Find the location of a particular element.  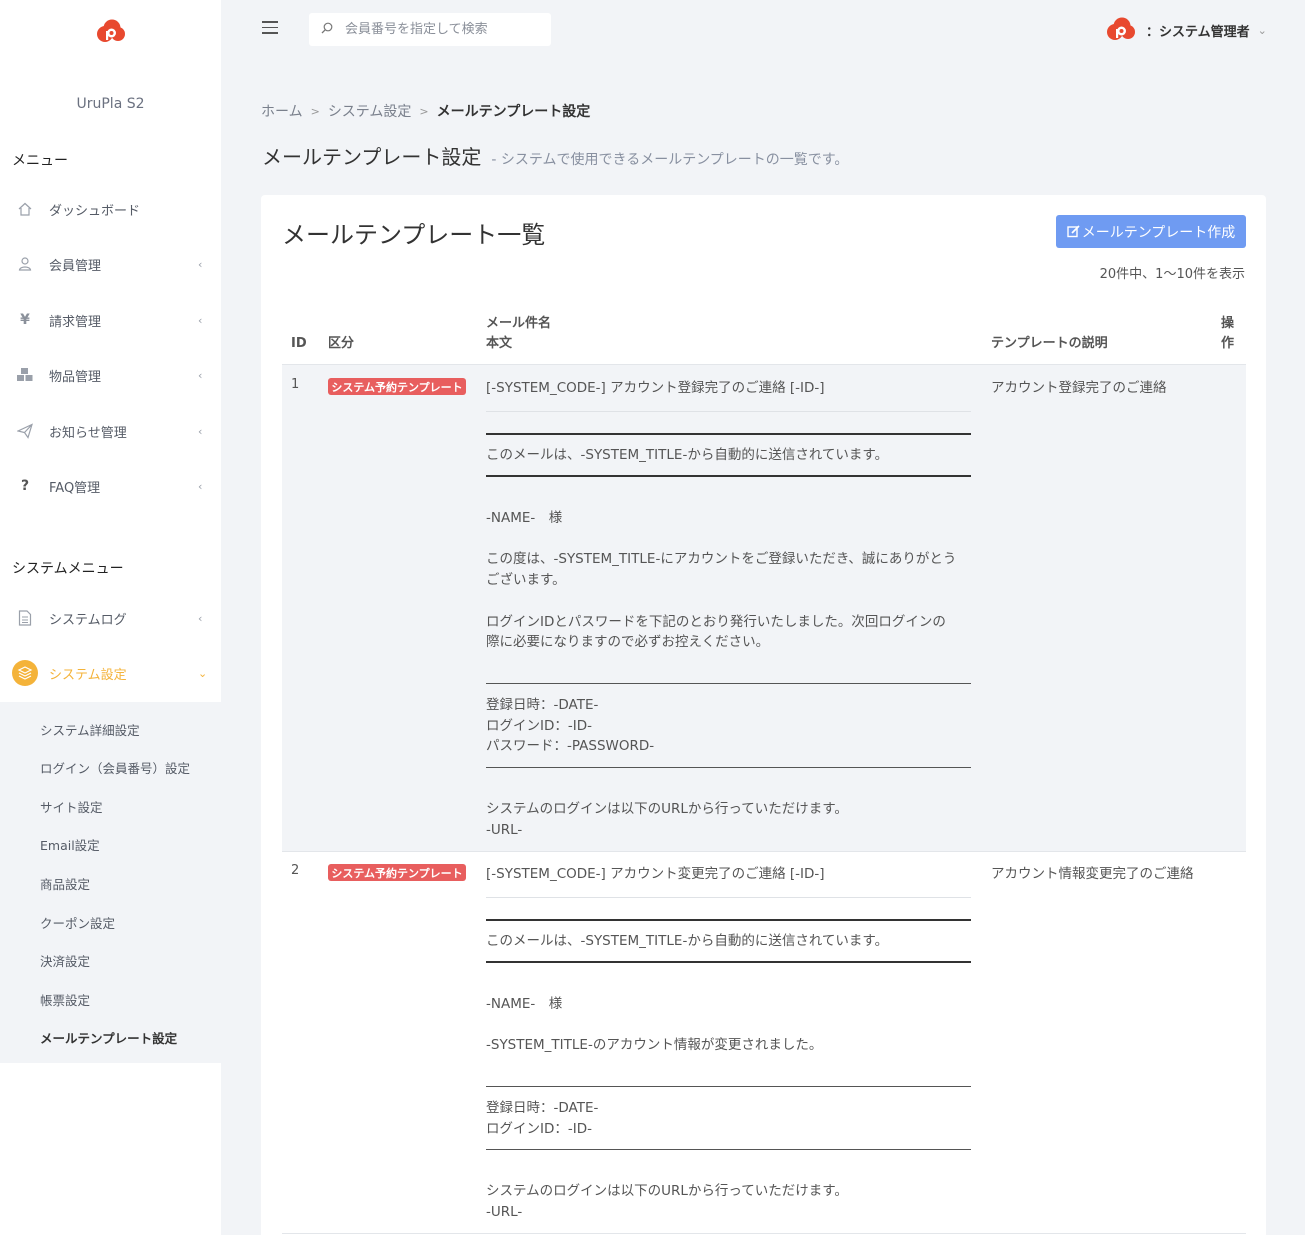

column-header-action: 作 is located at coordinates (1228, 343).